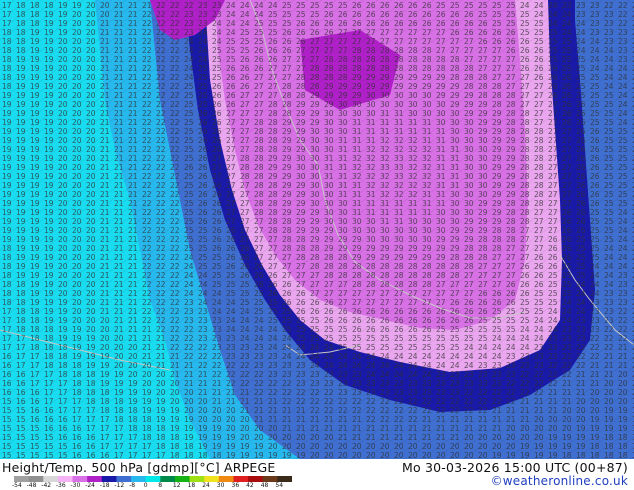 The height and width of the screenshot is (490, 634). I want to click on contour-label: 33, so click(385, 167).